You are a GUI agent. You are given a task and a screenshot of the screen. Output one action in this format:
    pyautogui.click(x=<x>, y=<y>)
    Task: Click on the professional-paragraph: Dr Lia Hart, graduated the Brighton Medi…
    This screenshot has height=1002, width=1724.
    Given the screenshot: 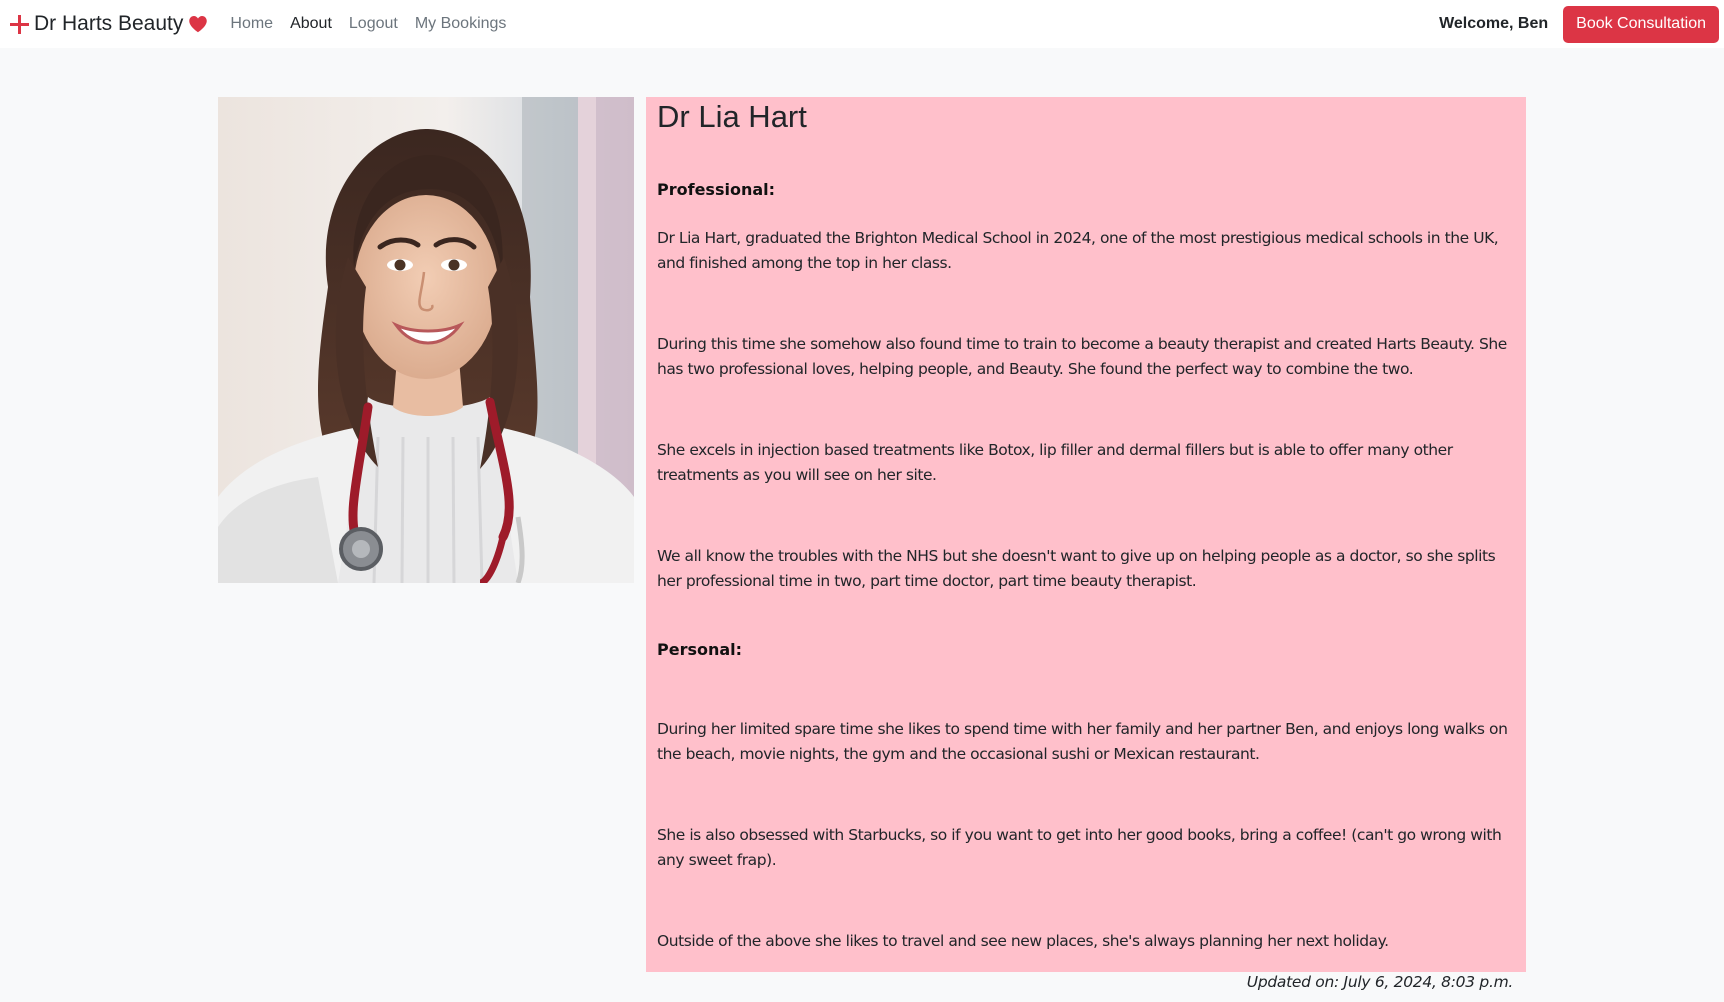 What is the action you would take?
    pyautogui.click(x=1078, y=250)
    